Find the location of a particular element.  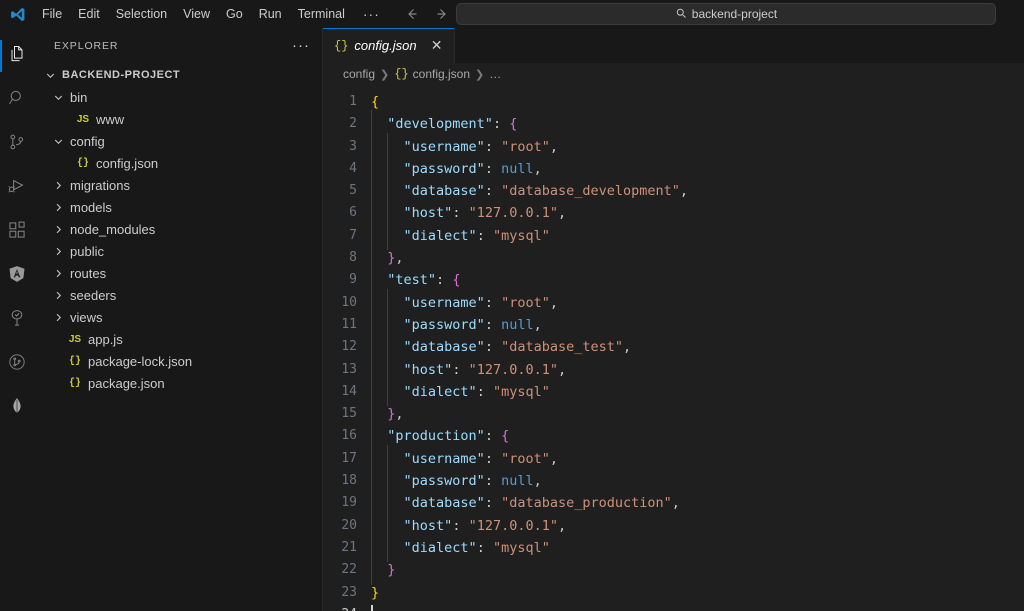

menu-terminal: Terminal is located at coordinates (321, 14).